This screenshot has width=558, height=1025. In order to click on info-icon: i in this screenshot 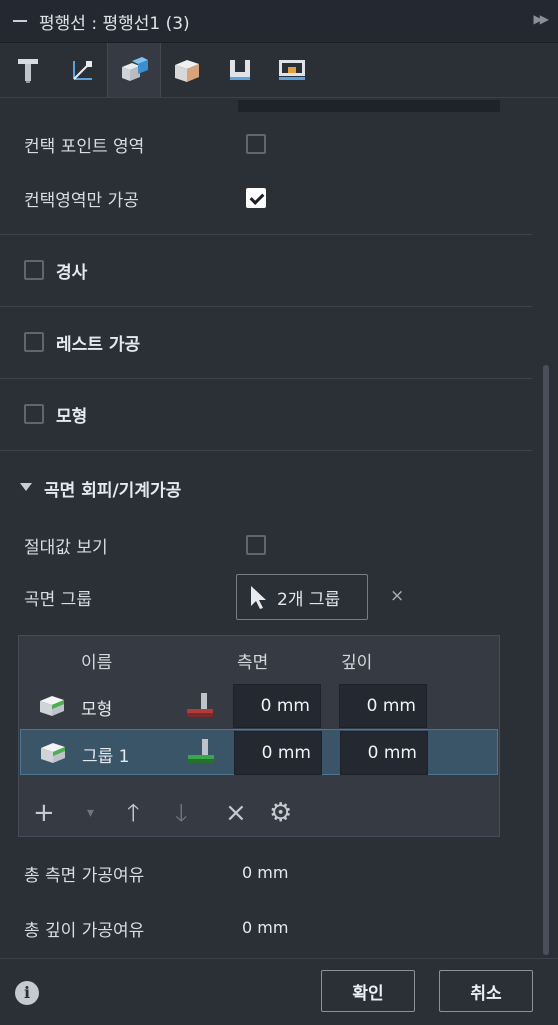, I will do `click(27, 993)`.